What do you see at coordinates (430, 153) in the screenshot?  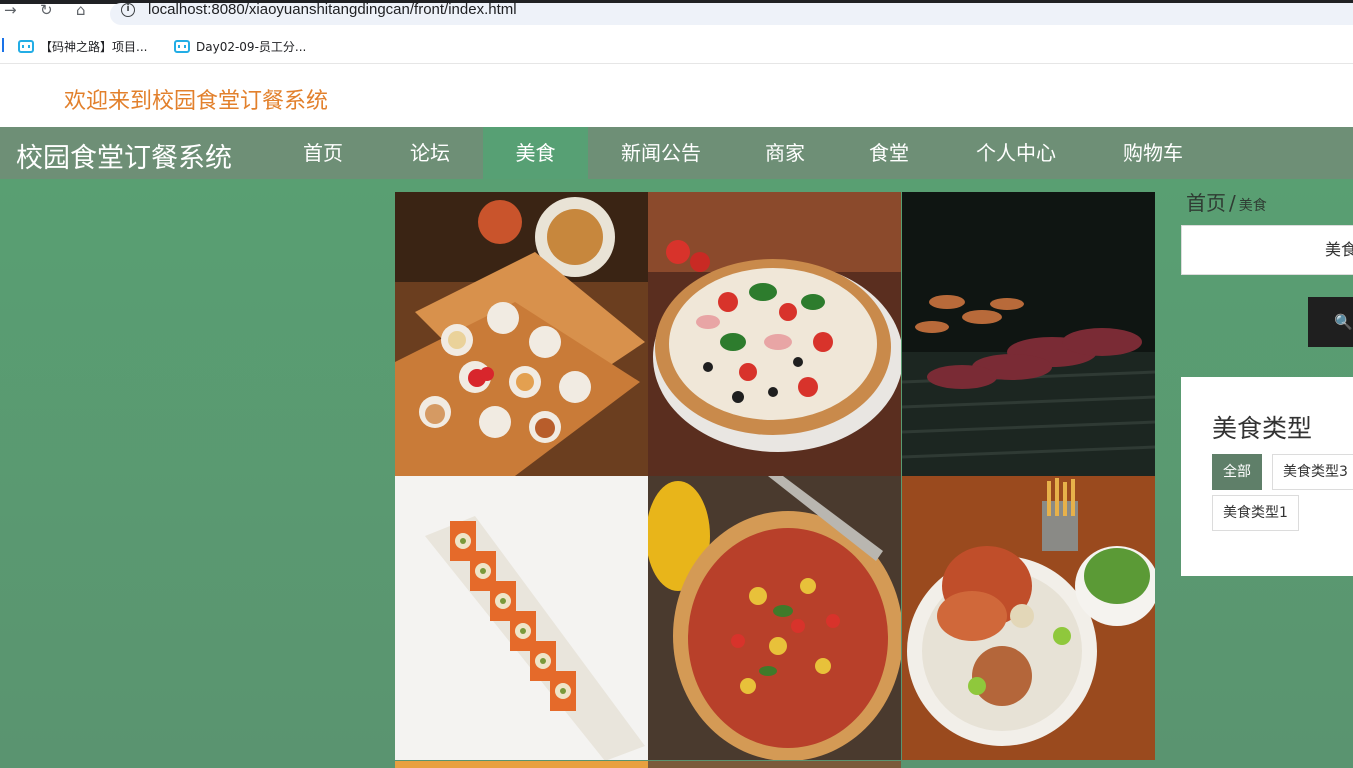 I see `nav-item-forum: 论坛` at bounding box center [430, 153].